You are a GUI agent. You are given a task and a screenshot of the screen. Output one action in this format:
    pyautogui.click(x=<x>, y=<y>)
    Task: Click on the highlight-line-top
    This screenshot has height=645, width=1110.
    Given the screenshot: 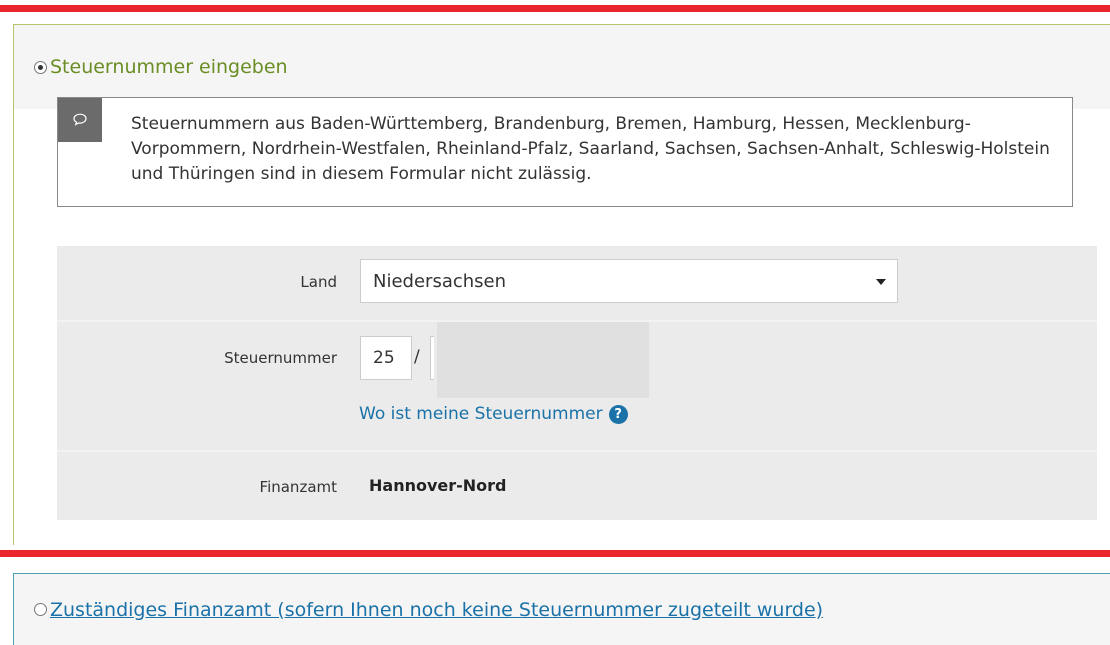 What is the action you would take?
    pyautogui.click(x=555, y=8)
    